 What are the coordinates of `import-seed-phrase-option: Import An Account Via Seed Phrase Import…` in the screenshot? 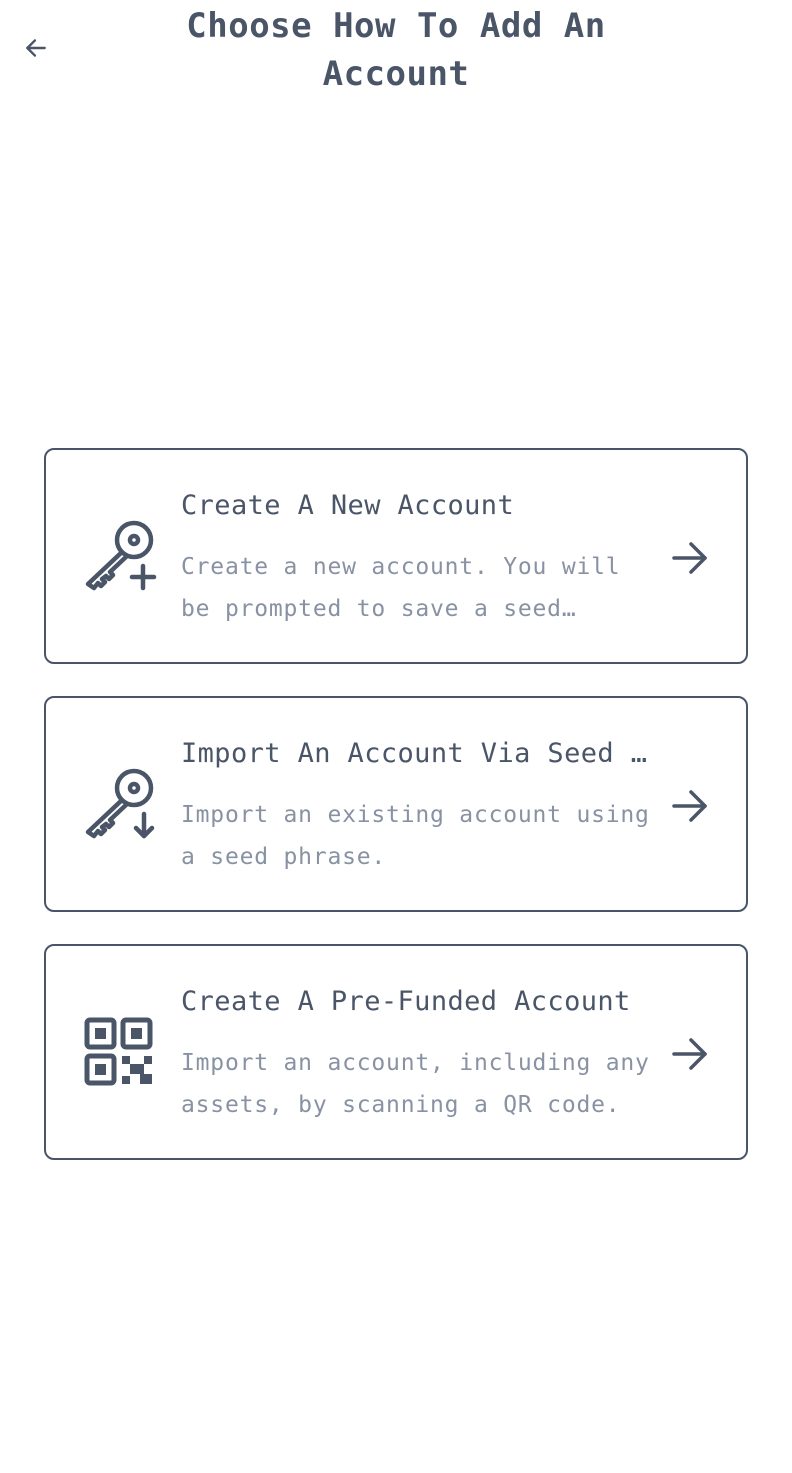 It's located at (396, 804).